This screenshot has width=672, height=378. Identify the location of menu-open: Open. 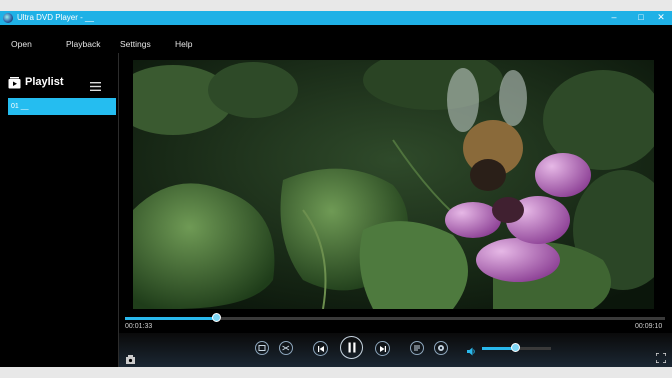
(21, 39).